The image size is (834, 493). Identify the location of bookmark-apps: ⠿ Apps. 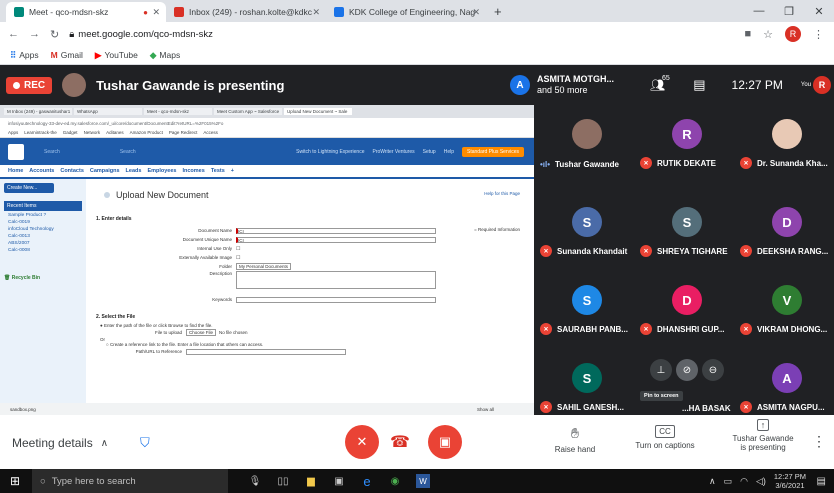
(24, 55).